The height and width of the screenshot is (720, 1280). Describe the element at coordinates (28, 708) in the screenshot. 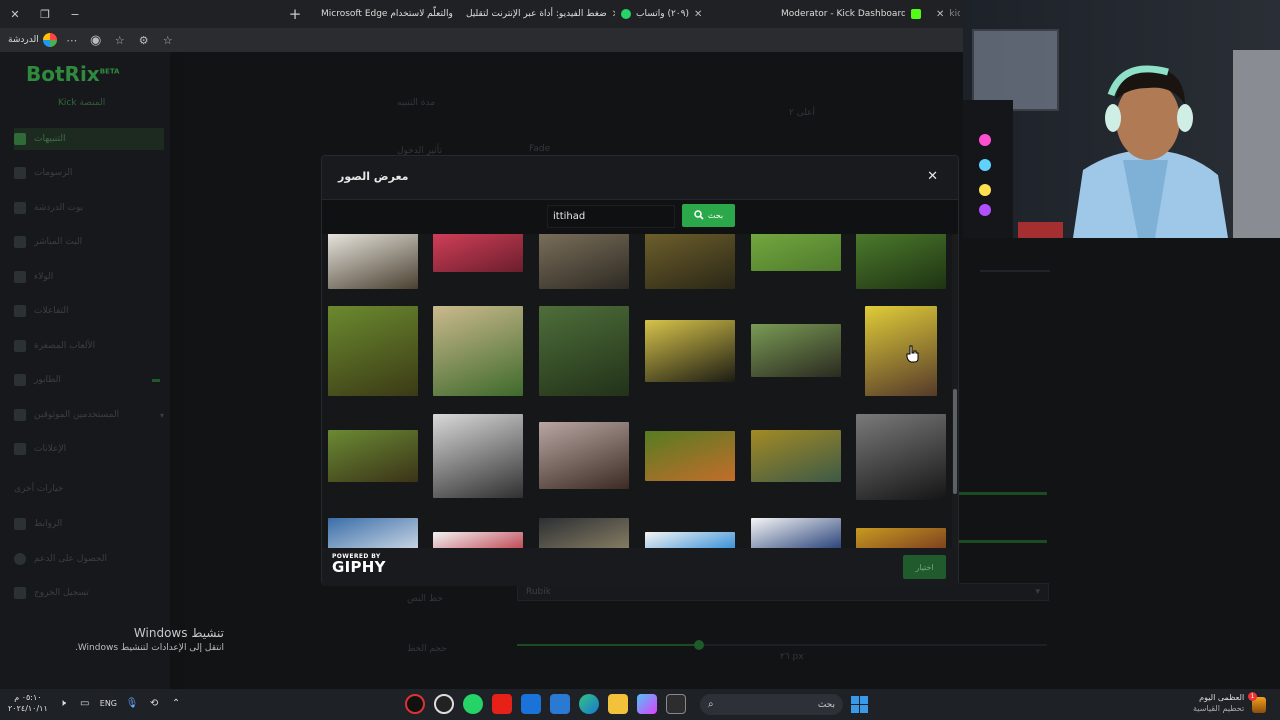

I see `clock-date: ٢٠٢٤/١٠/١١` at that location.